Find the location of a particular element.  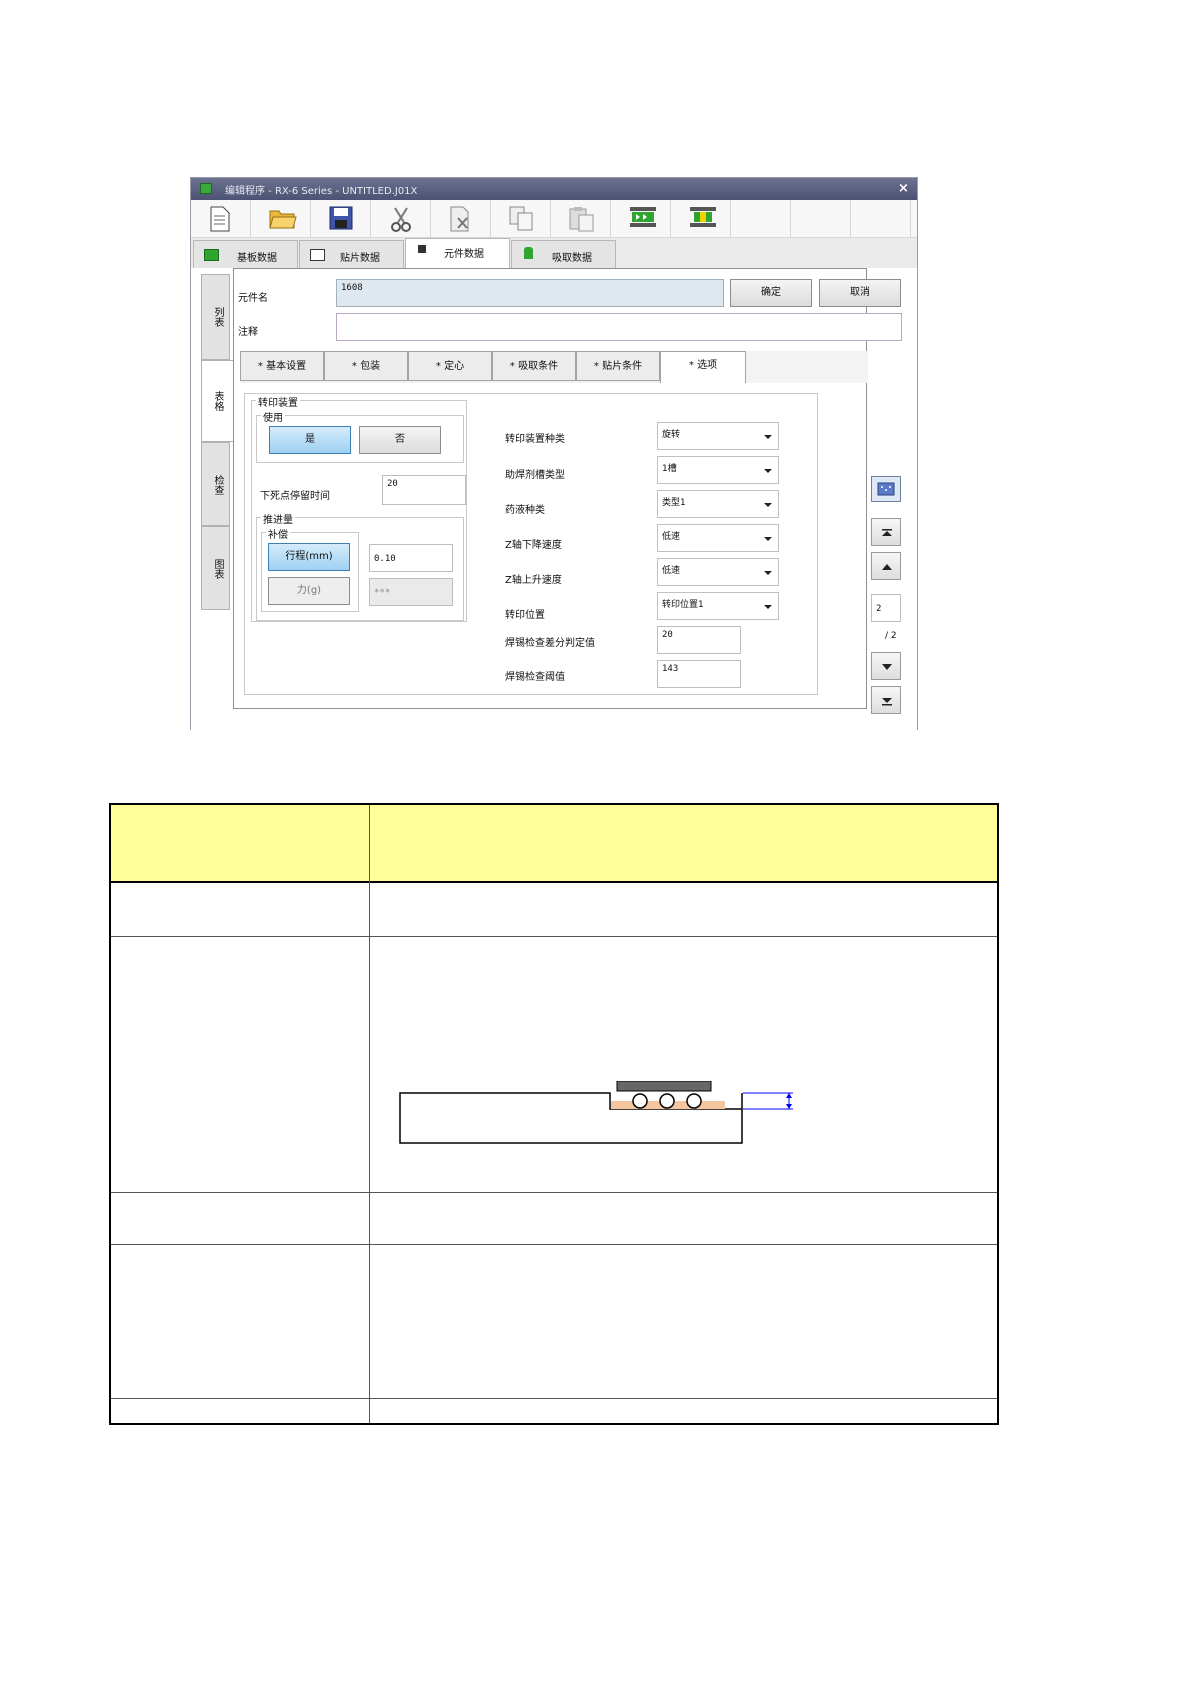

solder-diff-threshold-label: 焊锡检查差分判定值 is located at coordinates (550, 643).